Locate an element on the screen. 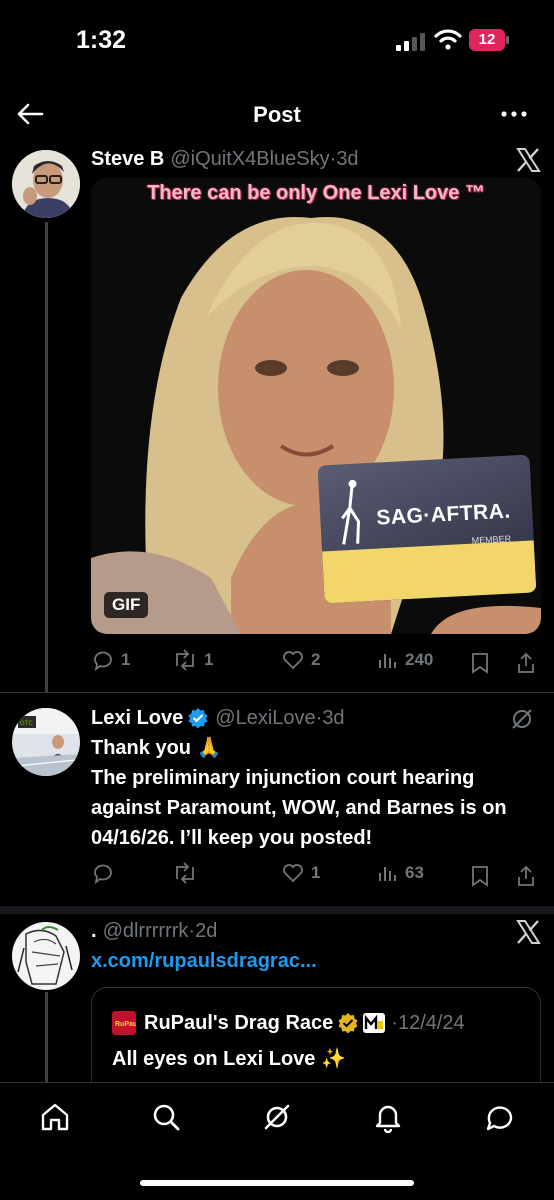 Image resolution: width=554 pixels, height=1200 pixels. messages-icon is located at coordinates (499, 1117).